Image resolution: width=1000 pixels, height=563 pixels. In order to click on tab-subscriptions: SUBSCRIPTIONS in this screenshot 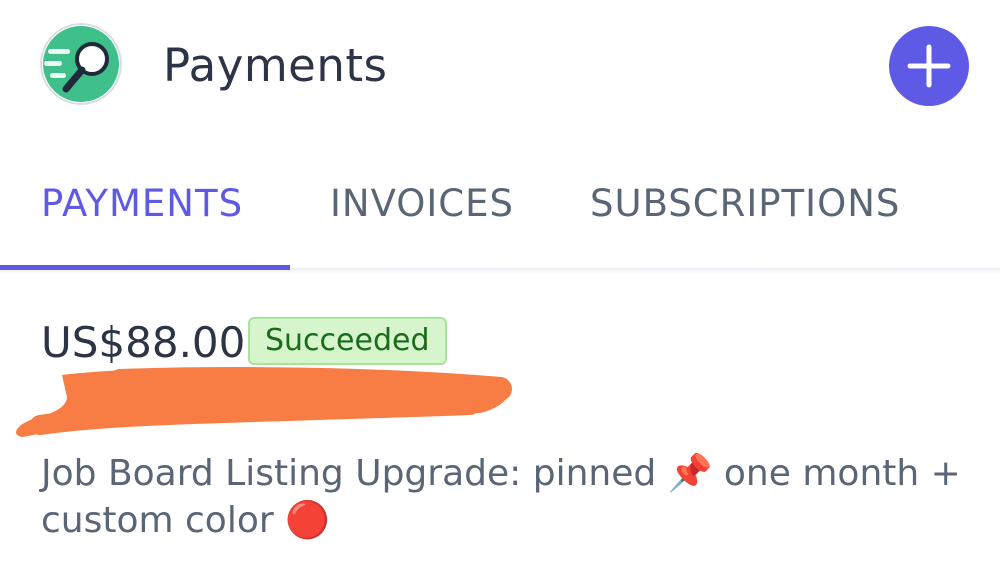, I will do `click(745, 204)`.